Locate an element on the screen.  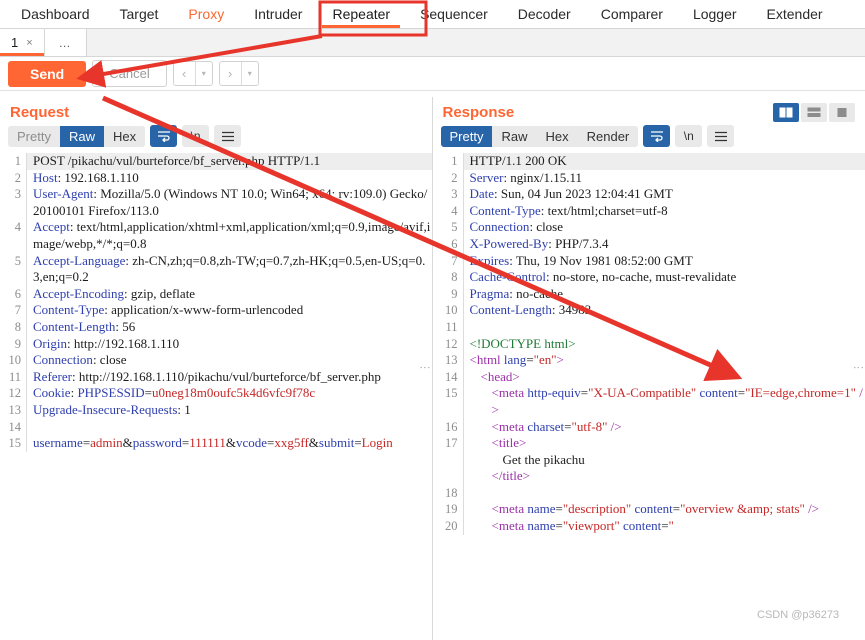
code-text: Get the pikachu is located at coordinates (663, 460).